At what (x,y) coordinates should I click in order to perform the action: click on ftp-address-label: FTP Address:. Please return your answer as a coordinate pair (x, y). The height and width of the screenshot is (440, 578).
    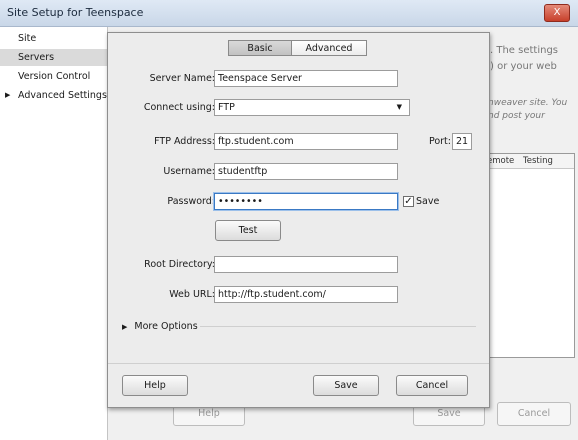
    Looking at the image, I should click on (184, 141).